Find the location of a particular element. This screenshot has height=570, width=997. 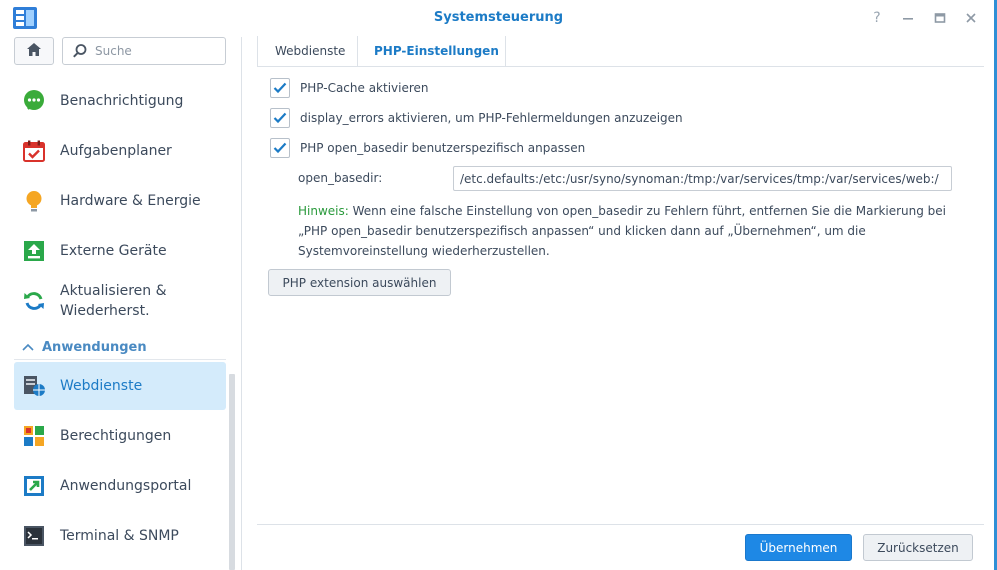

refresh-icon is located at coordinates (34, 301).